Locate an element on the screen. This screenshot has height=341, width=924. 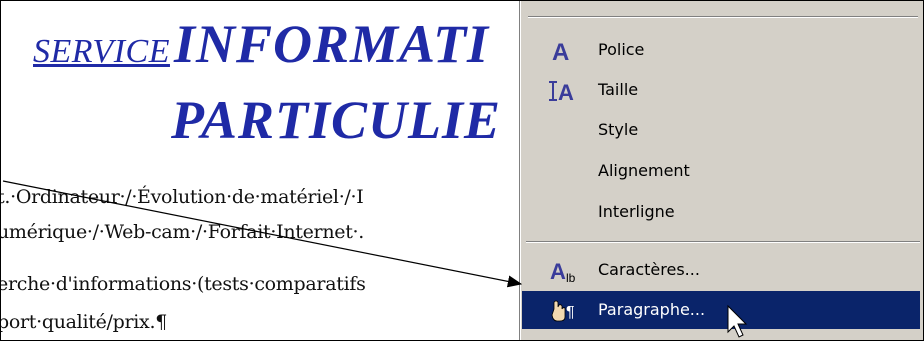
mouse-cursor-icon is located at coordinates (737, 321).